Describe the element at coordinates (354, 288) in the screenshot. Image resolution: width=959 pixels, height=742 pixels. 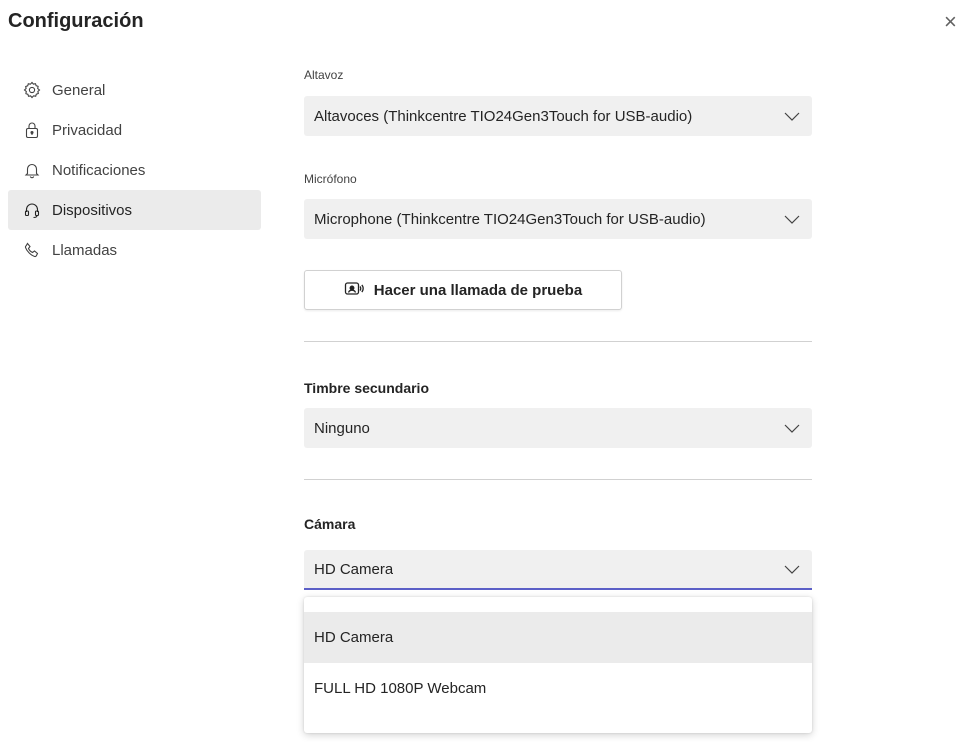
I see `test-call-icon` at that location.